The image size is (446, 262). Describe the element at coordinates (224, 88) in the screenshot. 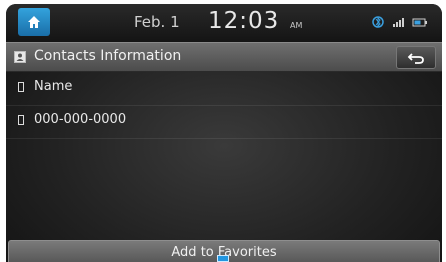

I see `contact-name-row: Name` at that location.